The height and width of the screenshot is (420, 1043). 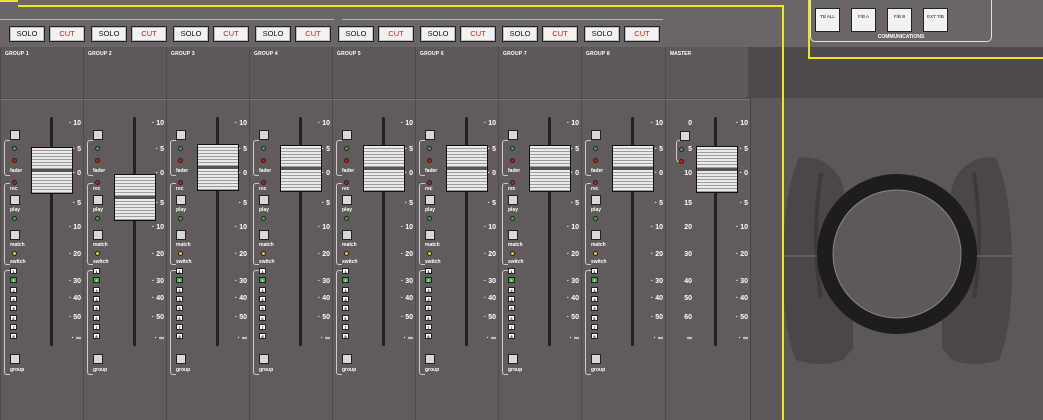 What do you see at coordinates (717, 169) in the screenshot?
I see `master-fader-knob` at bounding box center [717, 169].